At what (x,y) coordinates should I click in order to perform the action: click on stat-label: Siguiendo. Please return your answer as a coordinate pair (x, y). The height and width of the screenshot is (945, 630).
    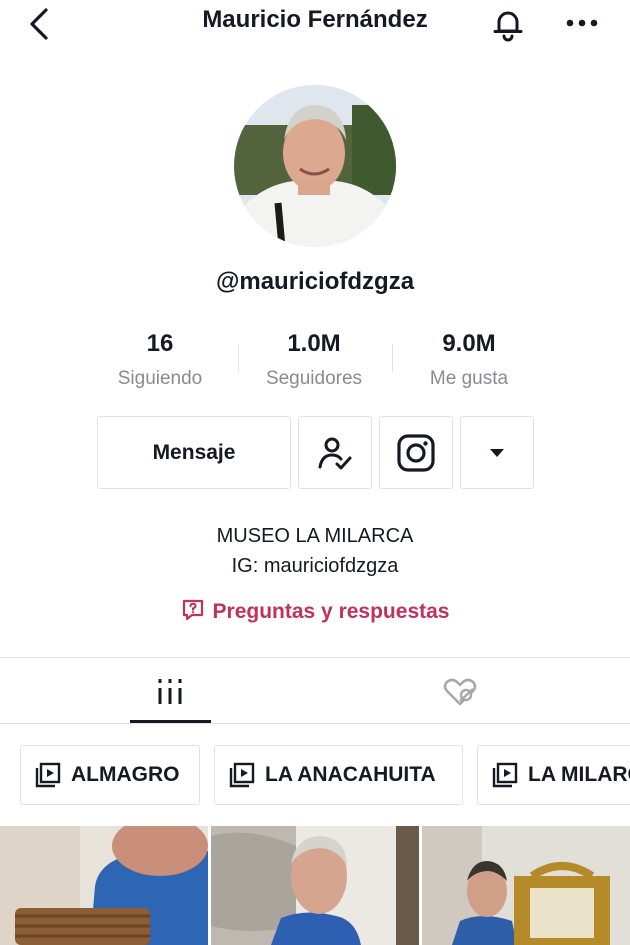
    Looking at the image, I should click on (160, 378).